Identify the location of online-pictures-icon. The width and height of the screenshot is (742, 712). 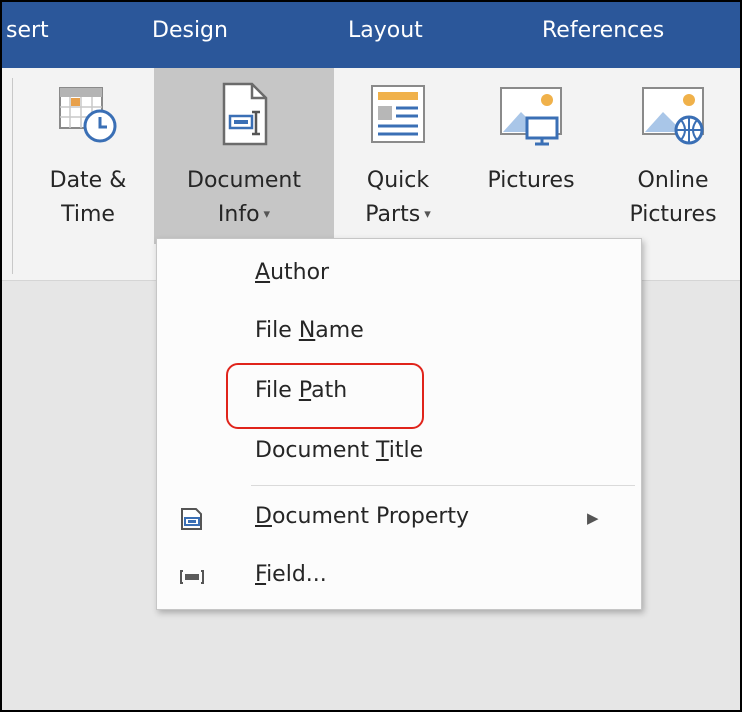
(673, 116).